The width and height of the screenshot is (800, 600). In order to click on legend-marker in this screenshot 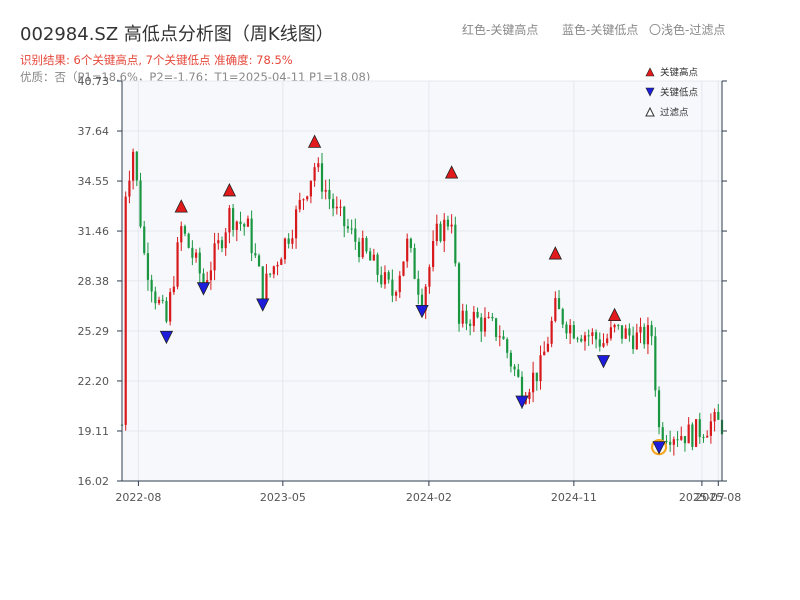, I will do `click(650, 72)`.